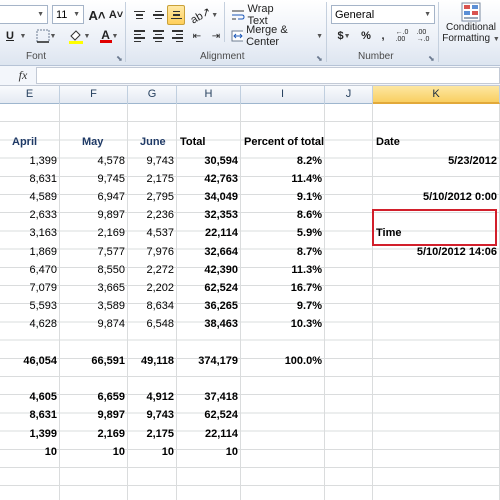  Describe the element at coordinates (436, 142) in the screenshot. I see `cell-k-header: Date` at that location.